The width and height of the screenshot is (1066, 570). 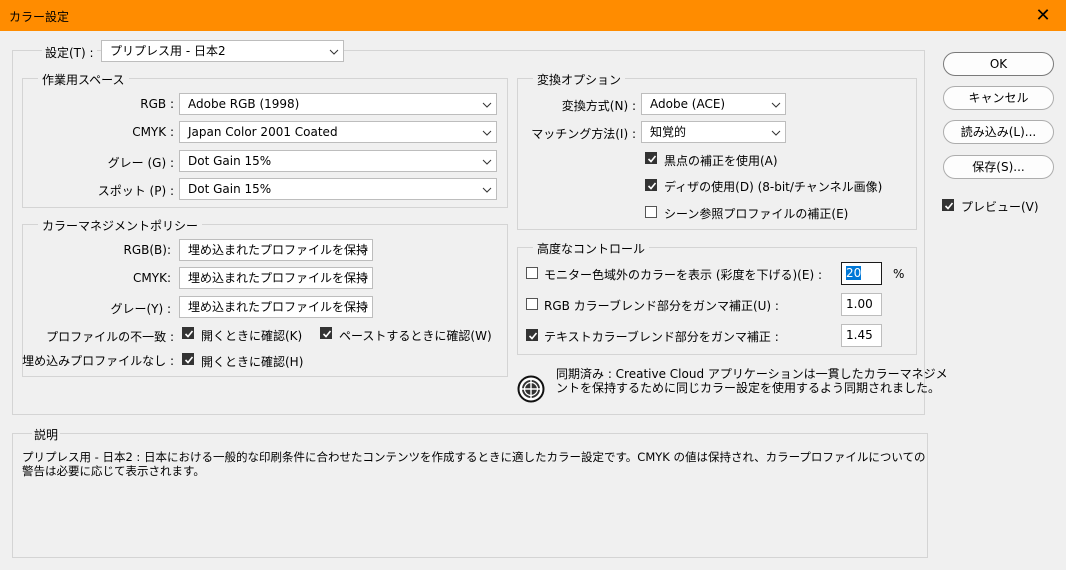 I want to click on engine-select: Adobe (ACE), so click(x=713, y=104).